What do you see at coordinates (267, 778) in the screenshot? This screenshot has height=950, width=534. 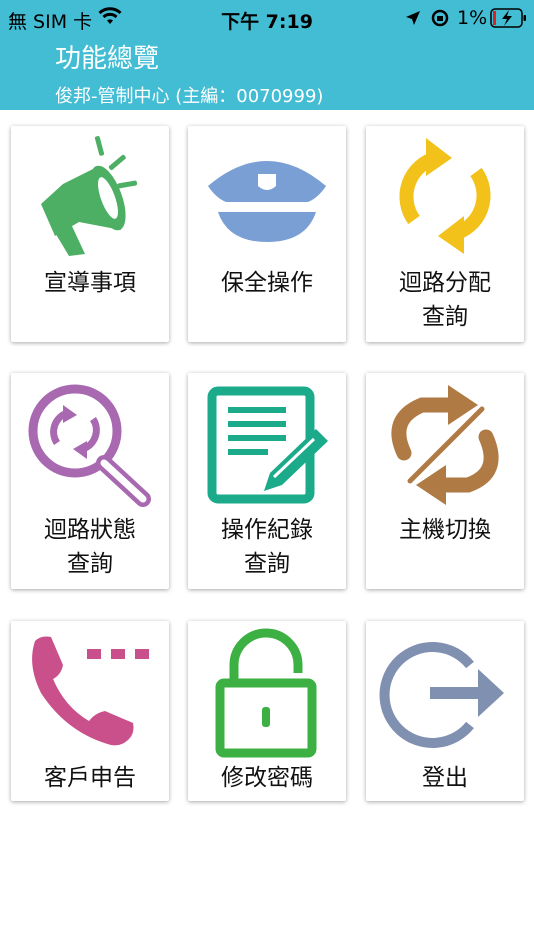 I see `tile-label: 修改密碼` at bounding box center [267, 778].